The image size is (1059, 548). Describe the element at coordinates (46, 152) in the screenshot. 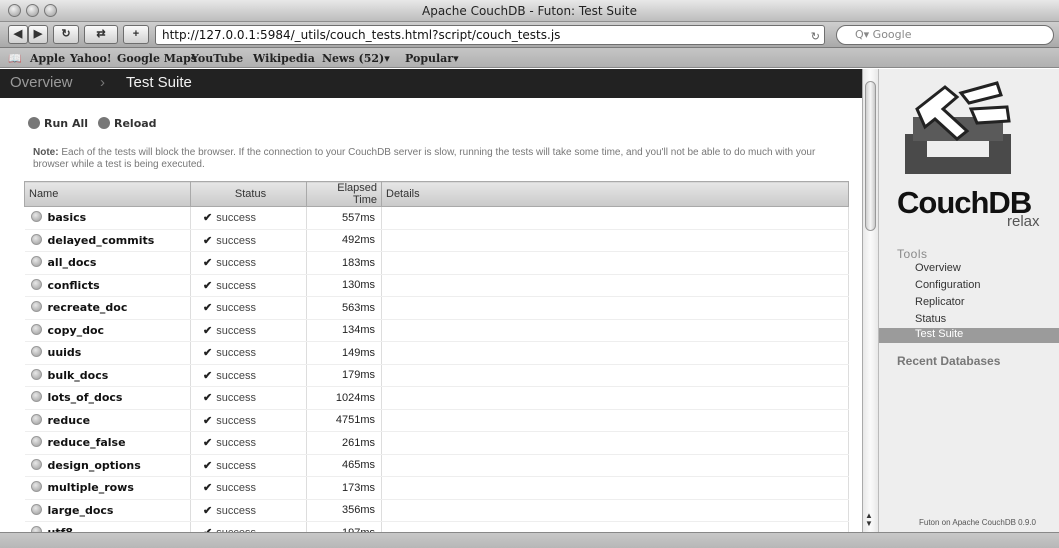

I see `note-label: Note:` at that location.